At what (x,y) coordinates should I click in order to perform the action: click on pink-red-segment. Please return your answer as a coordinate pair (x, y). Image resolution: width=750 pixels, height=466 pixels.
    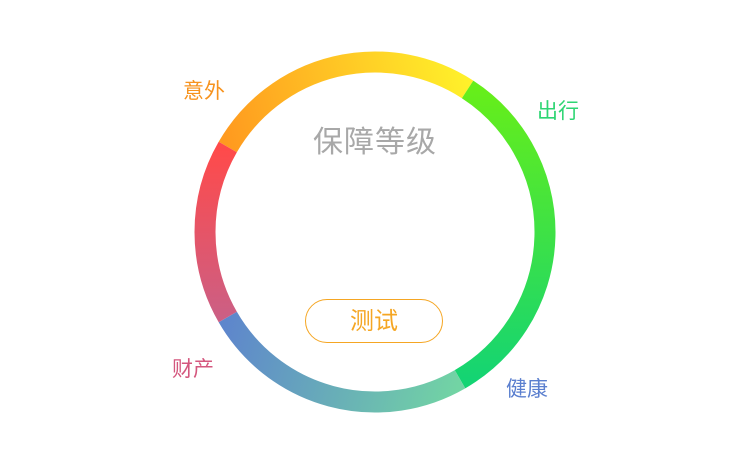
    Looking at the image, I should click on (215, 232).